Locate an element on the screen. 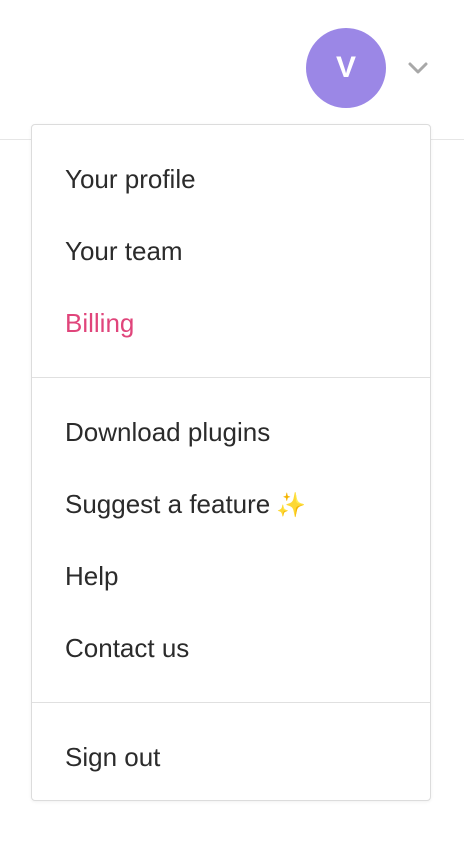  menu-item-label: Help is located at coordinates (92, 576).